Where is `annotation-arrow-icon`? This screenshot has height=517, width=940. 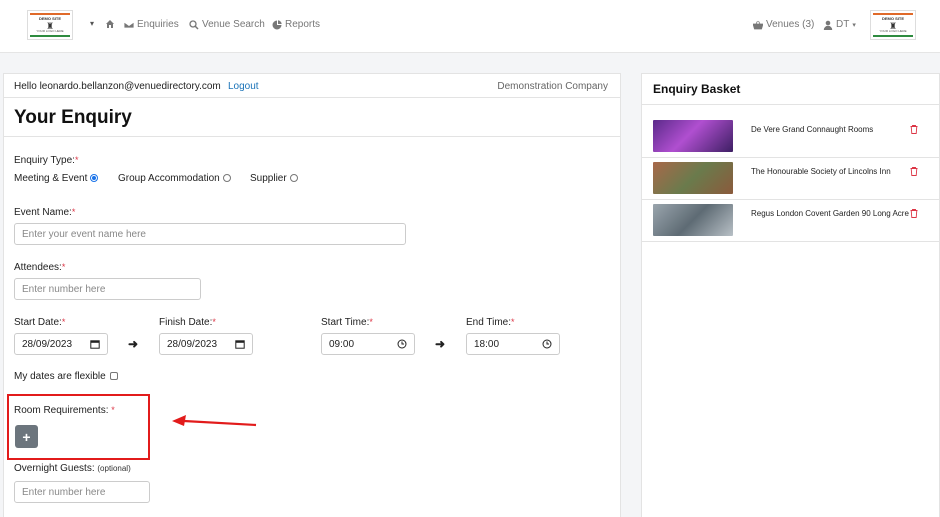
annotation-arrow-icon is located at coordinates (214, 421).